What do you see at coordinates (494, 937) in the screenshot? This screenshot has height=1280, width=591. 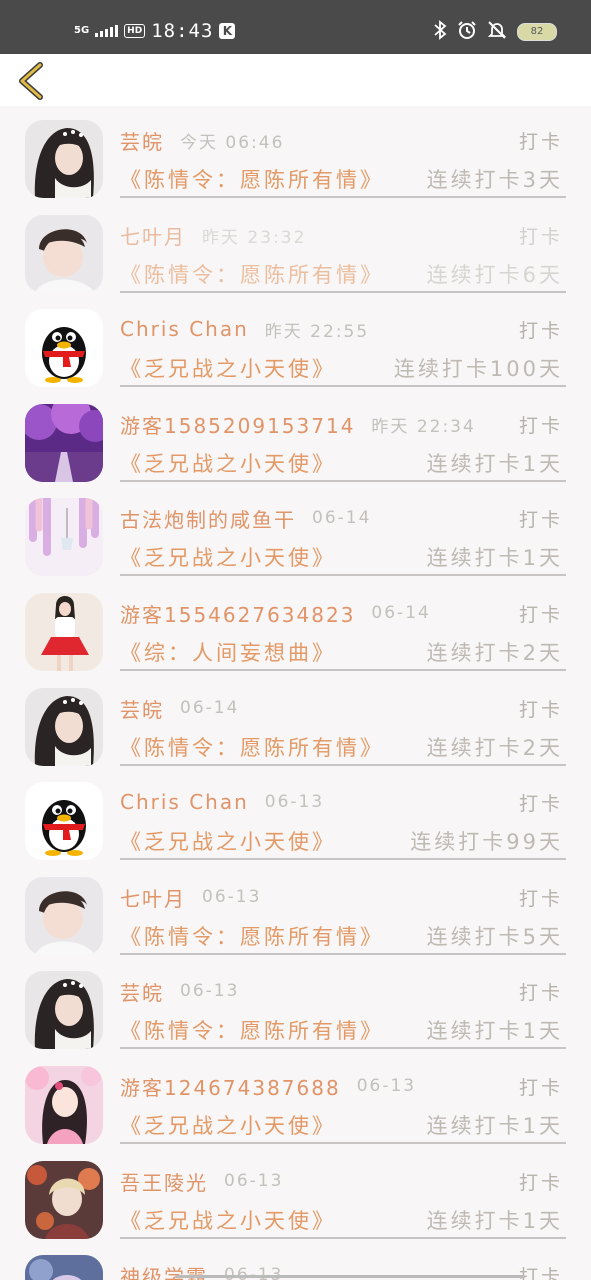 I see `streak-text: 连续打卡5天` at bounding box center [494, 937].